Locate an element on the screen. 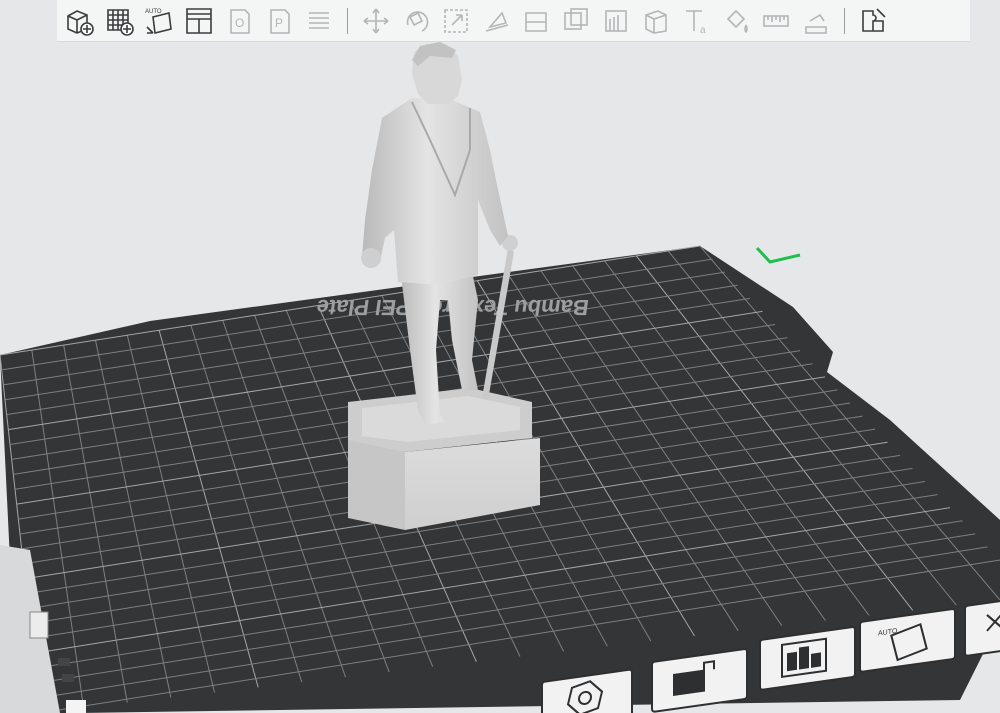  text-button: a is located at coordinates (696, 21).